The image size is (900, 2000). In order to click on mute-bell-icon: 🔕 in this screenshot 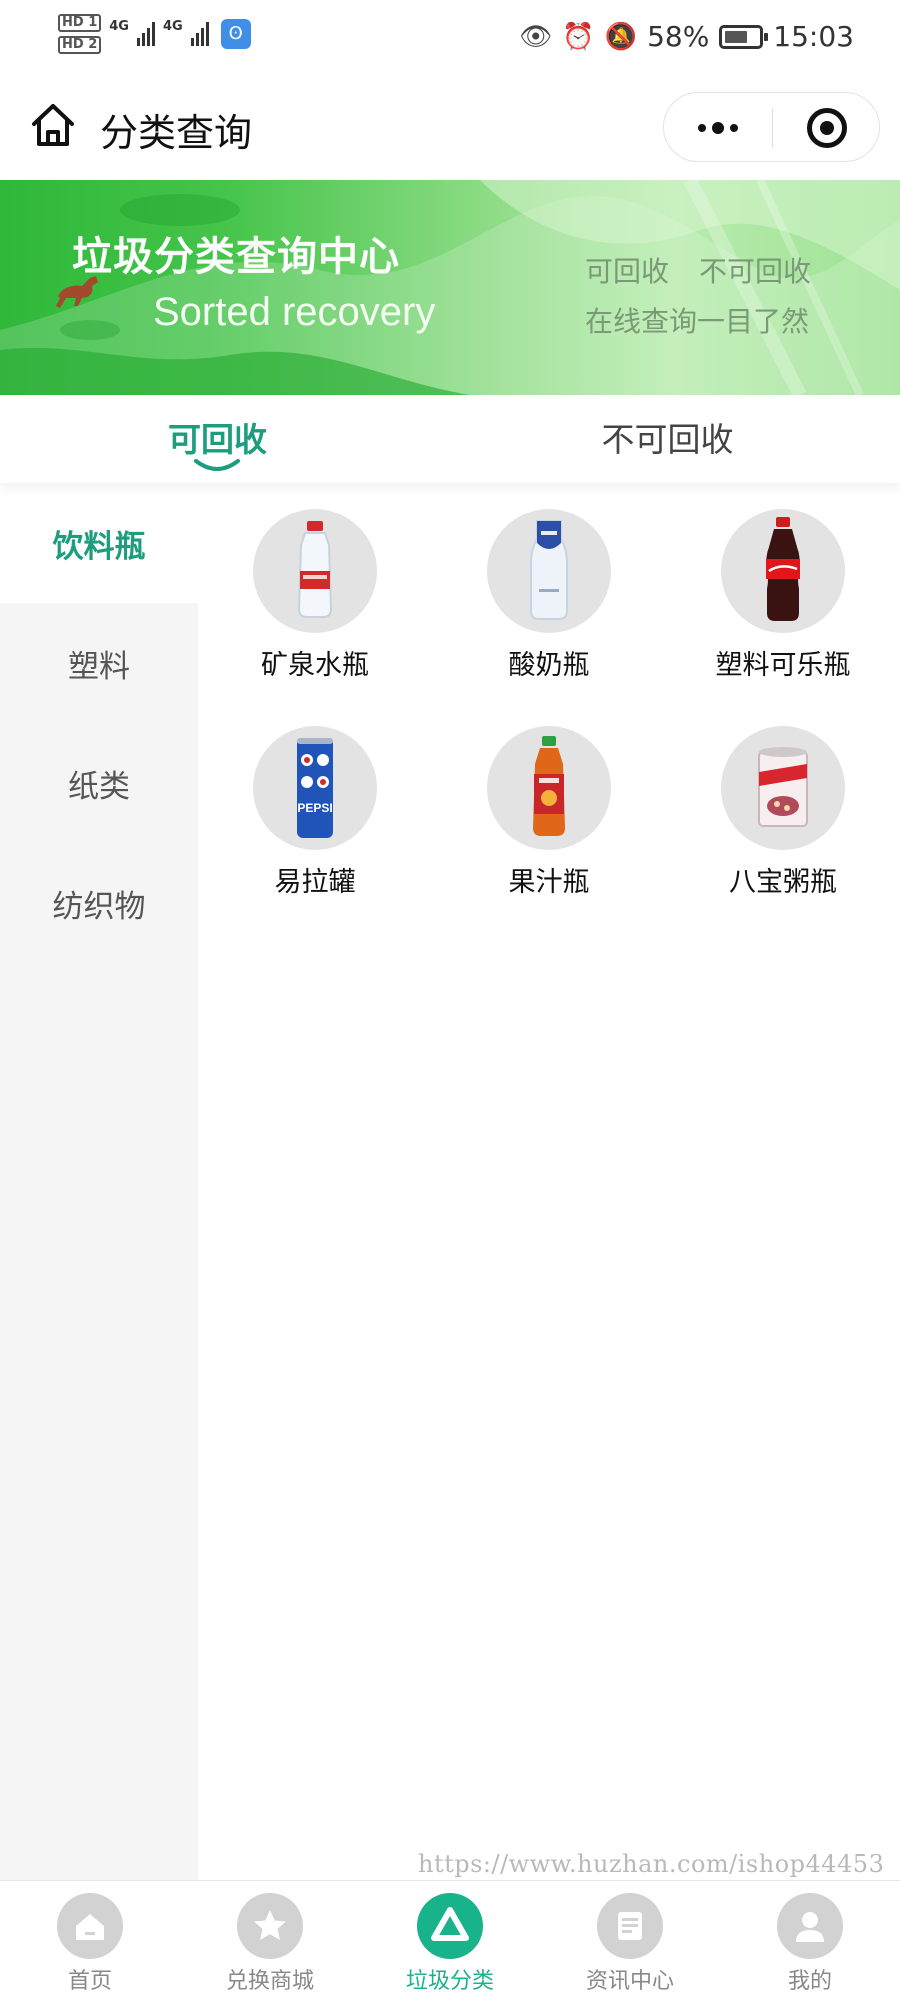, I will do `click(621, 36)`.